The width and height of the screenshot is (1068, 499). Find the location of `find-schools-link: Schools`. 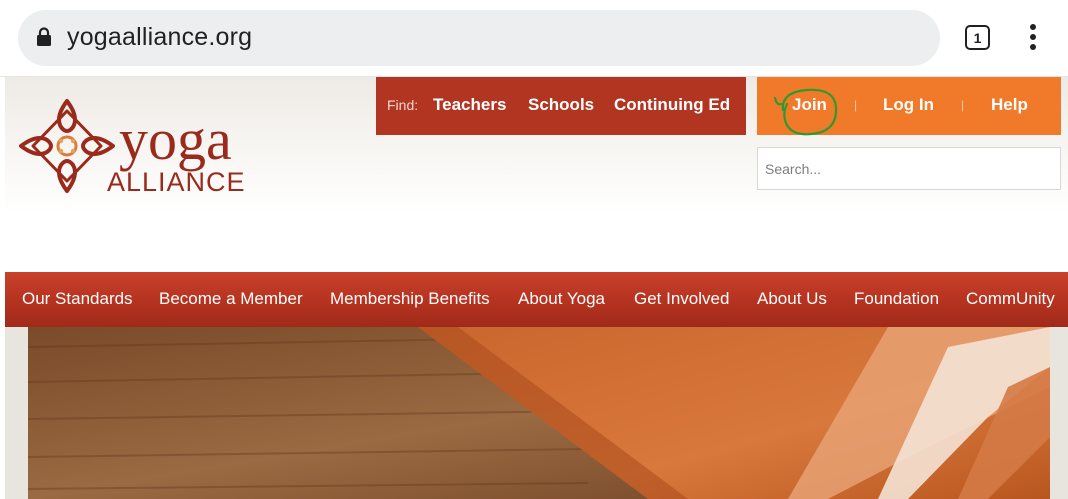

find-schools-link: Schools is located at coordinates (561, 105).